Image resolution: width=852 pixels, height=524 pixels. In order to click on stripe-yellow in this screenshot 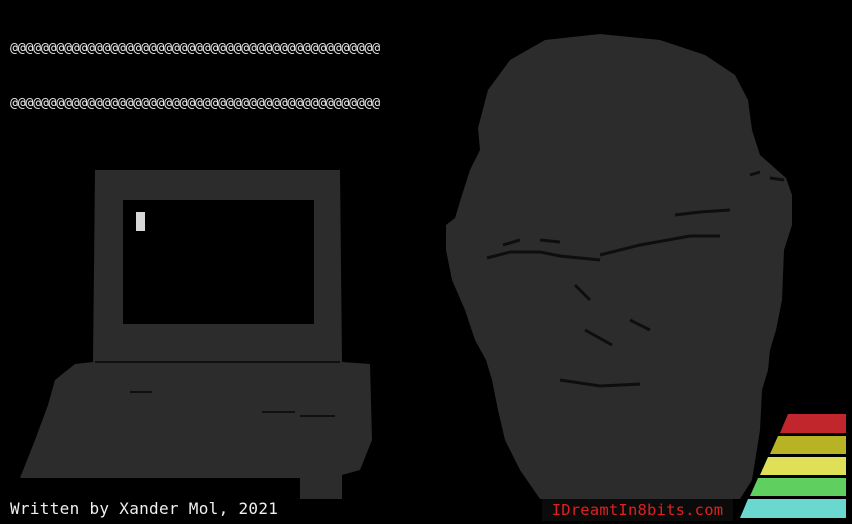, I will do `click(803, 466)`.